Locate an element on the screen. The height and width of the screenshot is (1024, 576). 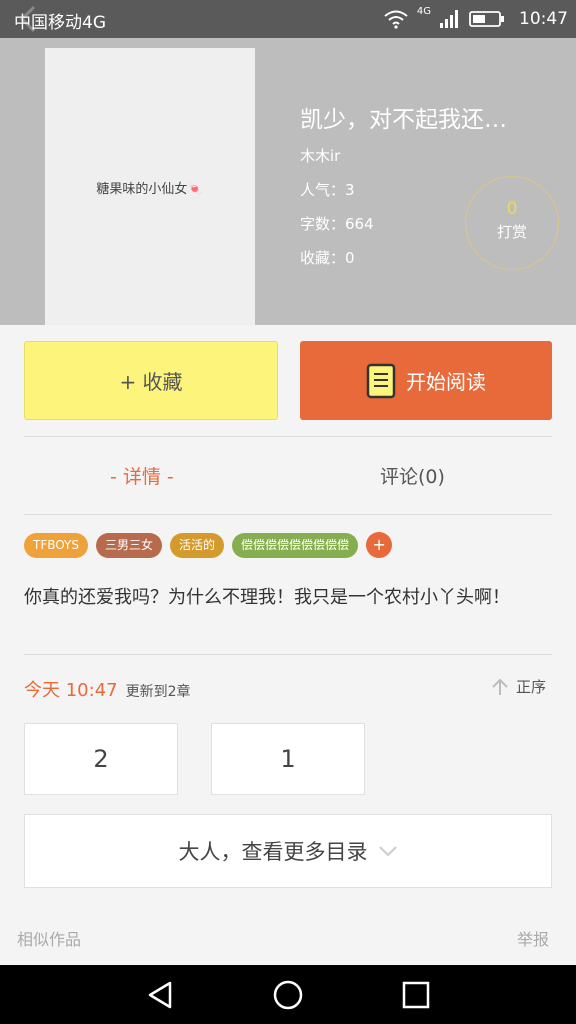
tip-button: 0 打赏 is located at coordinates (512, 223).